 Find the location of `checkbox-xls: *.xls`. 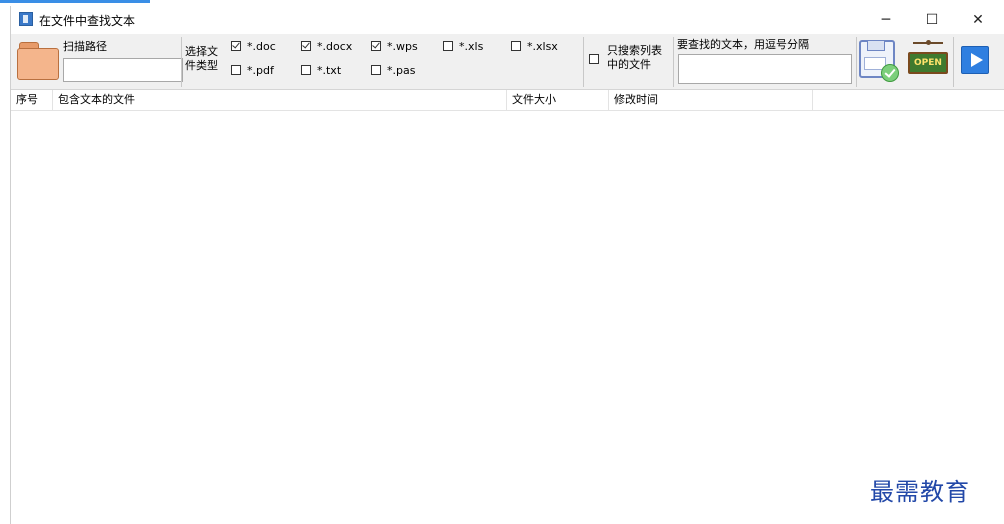

checkbox-xls: *.xls is located at coordinates (463, 46).